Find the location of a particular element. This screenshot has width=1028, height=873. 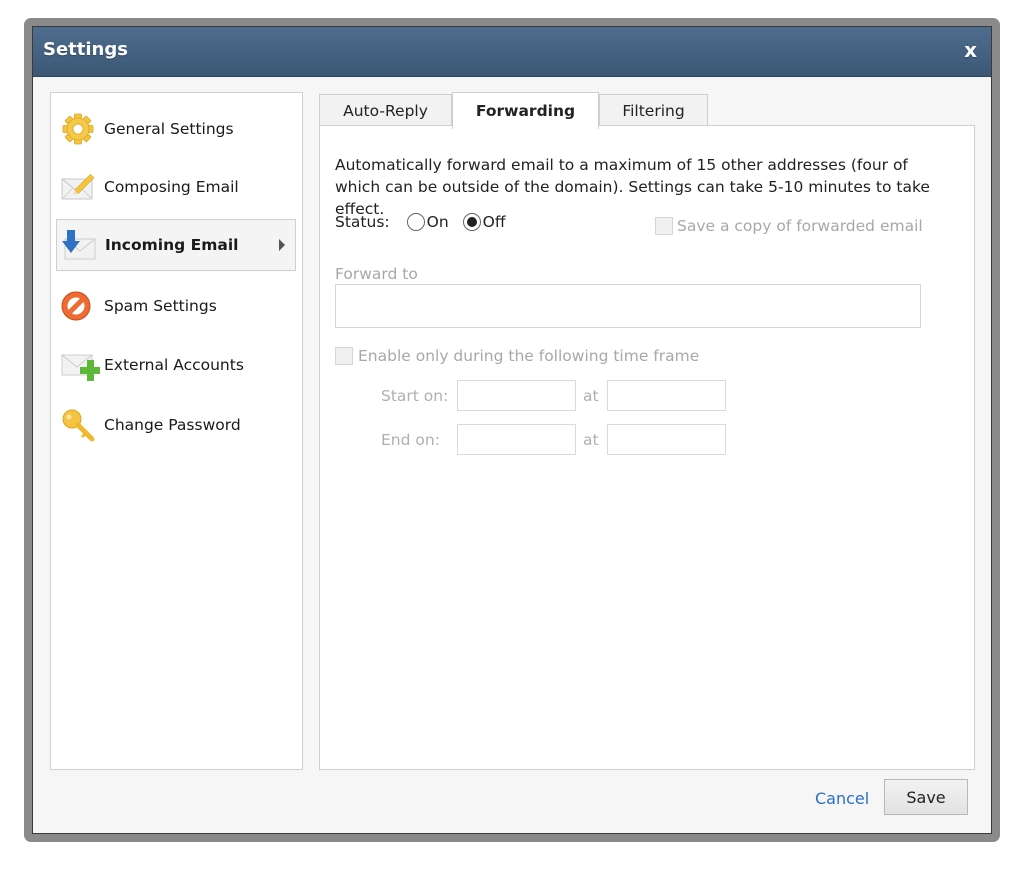

forward-to-label: Forward to is located at coordinates (376, 274).